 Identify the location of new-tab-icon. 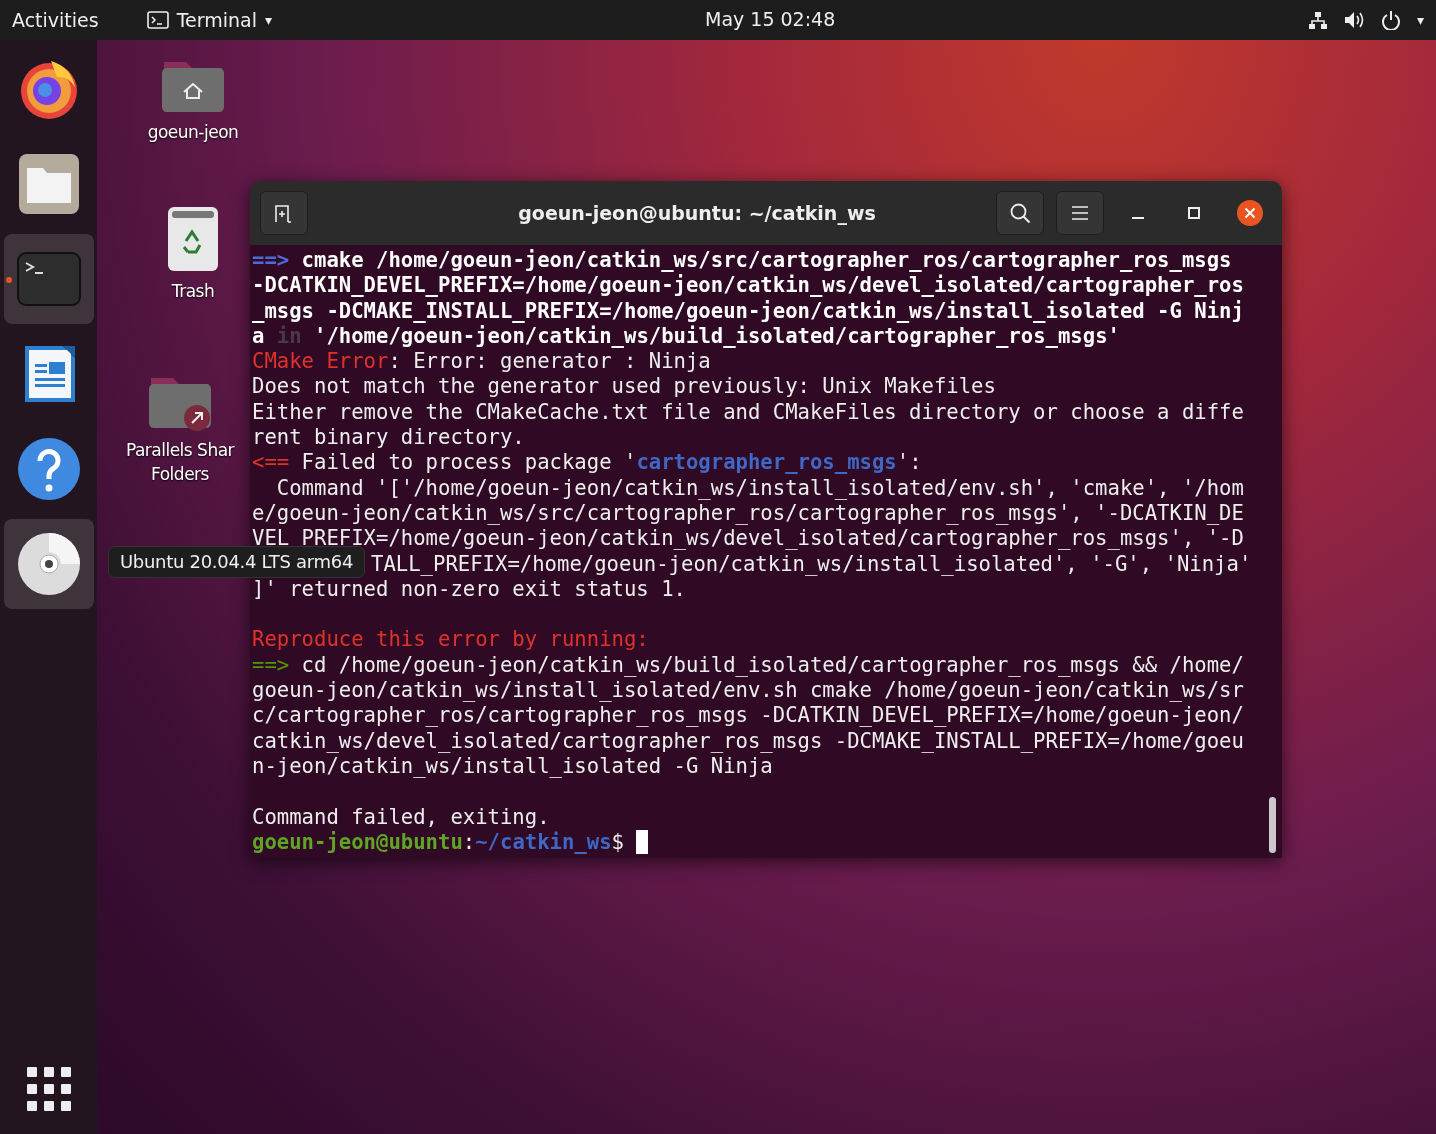
(284, 213).